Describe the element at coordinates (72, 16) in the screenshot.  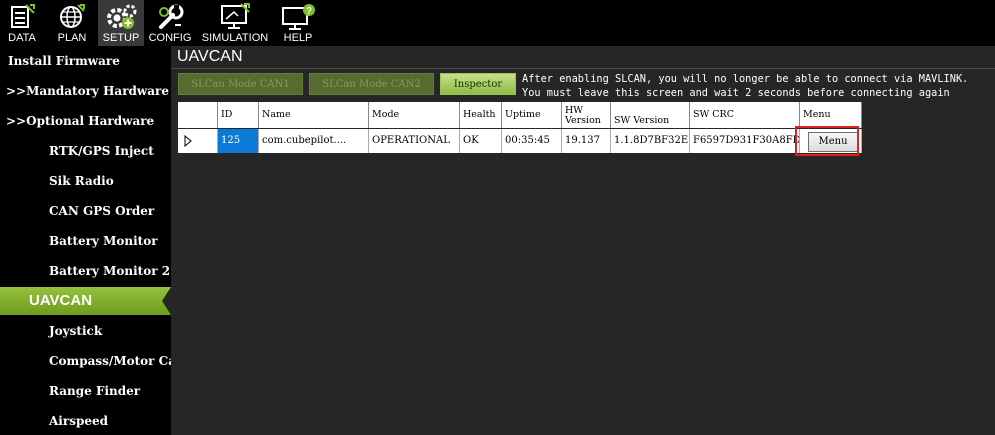
I see `globe-icon` at that location.